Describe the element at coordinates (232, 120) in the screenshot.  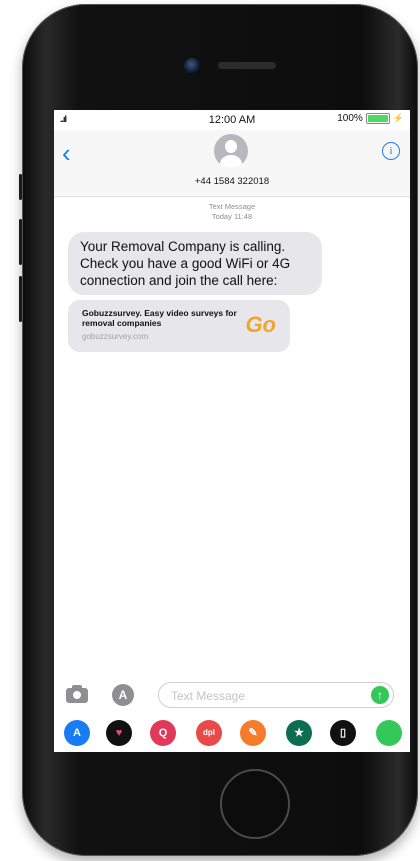
I see `status-bar: ..ıl 12:00 AM 100% ⚡` at that location.